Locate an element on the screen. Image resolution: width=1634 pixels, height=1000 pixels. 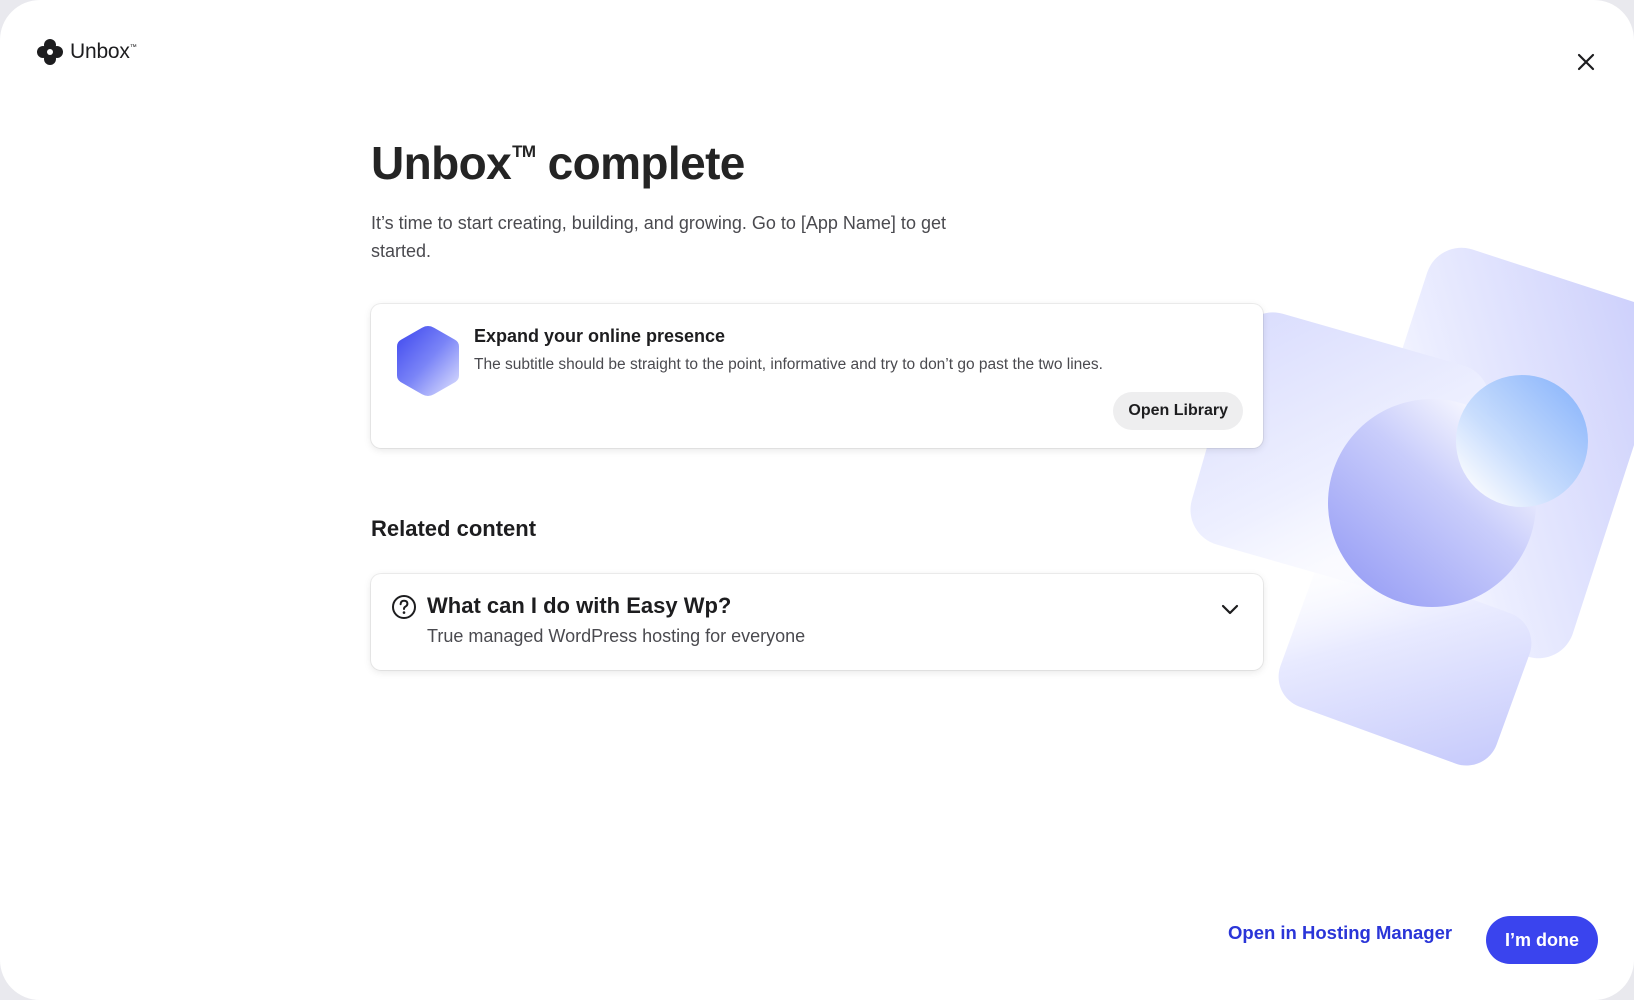
faq-question: What can I do with Easy Wp? is located at coordinates (579, 605).